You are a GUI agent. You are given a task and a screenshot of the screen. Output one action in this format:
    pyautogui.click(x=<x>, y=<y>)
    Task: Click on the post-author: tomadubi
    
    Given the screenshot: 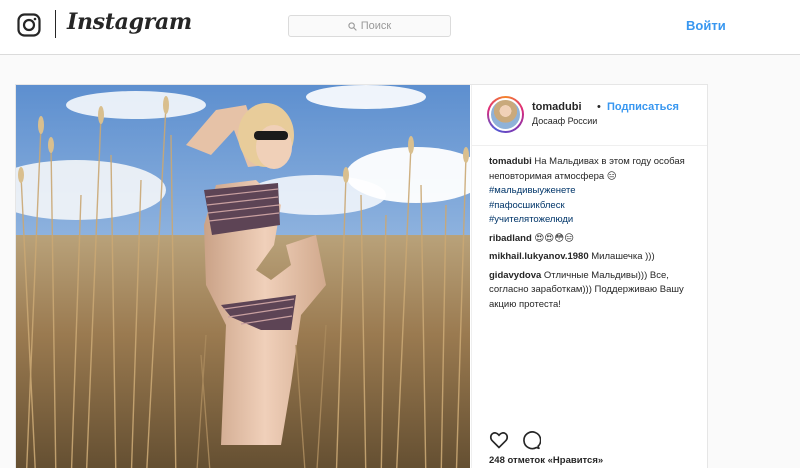 What is the action you would take?
    pyautogui.click(x=557, y=107)
    